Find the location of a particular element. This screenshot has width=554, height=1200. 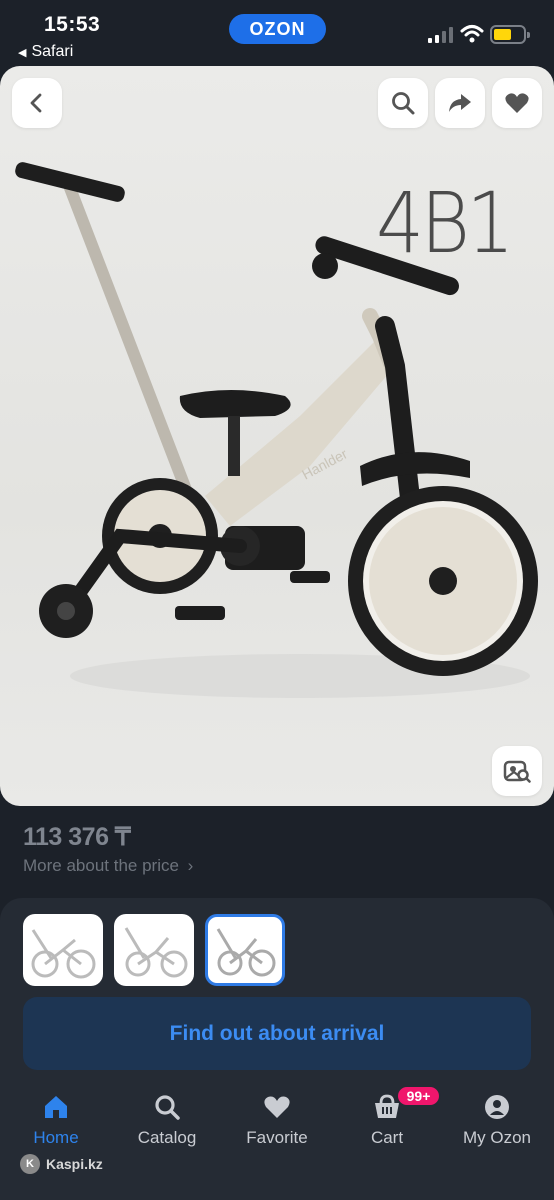

search-button is located at coordinates (403, 103).